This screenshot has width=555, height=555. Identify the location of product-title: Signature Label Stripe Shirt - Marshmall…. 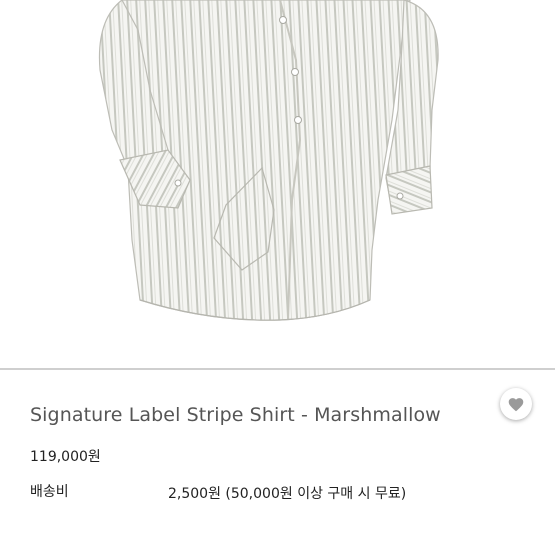
(235, 415).